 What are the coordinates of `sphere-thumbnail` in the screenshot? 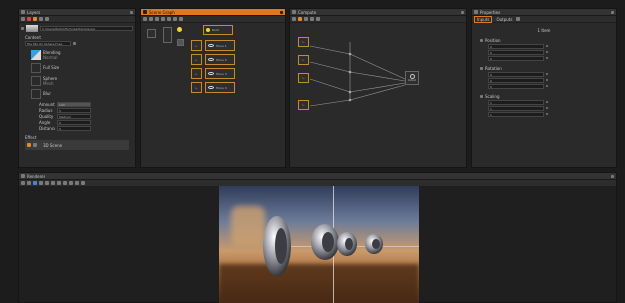 It's located at (36, 80).